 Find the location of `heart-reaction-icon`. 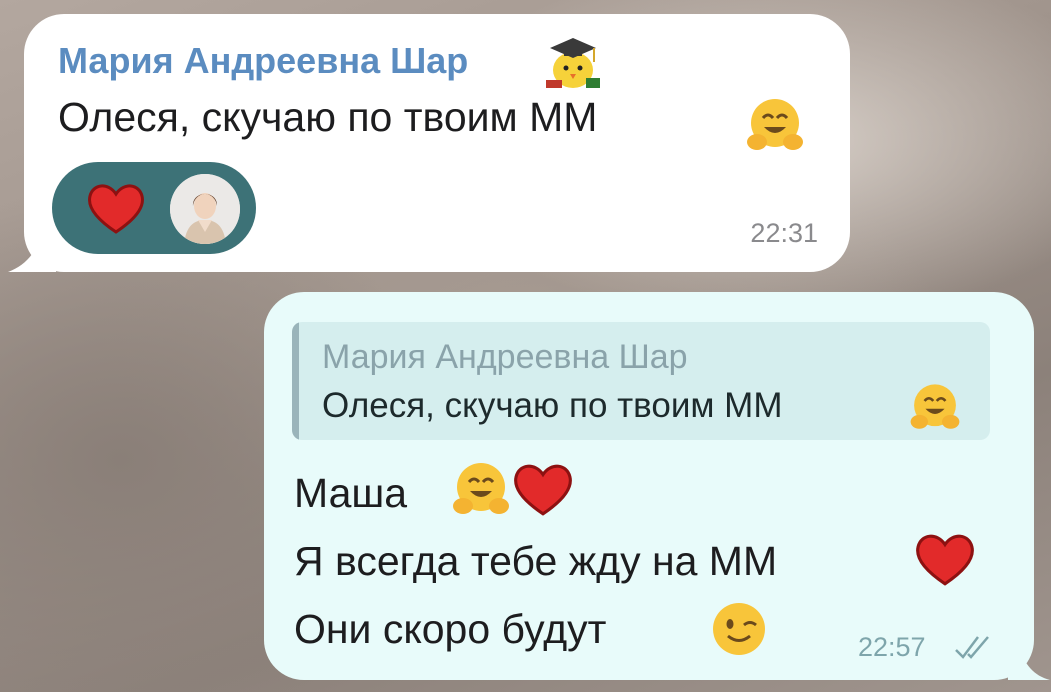

heart-reaction-icon is located at coordinates (116, 209).